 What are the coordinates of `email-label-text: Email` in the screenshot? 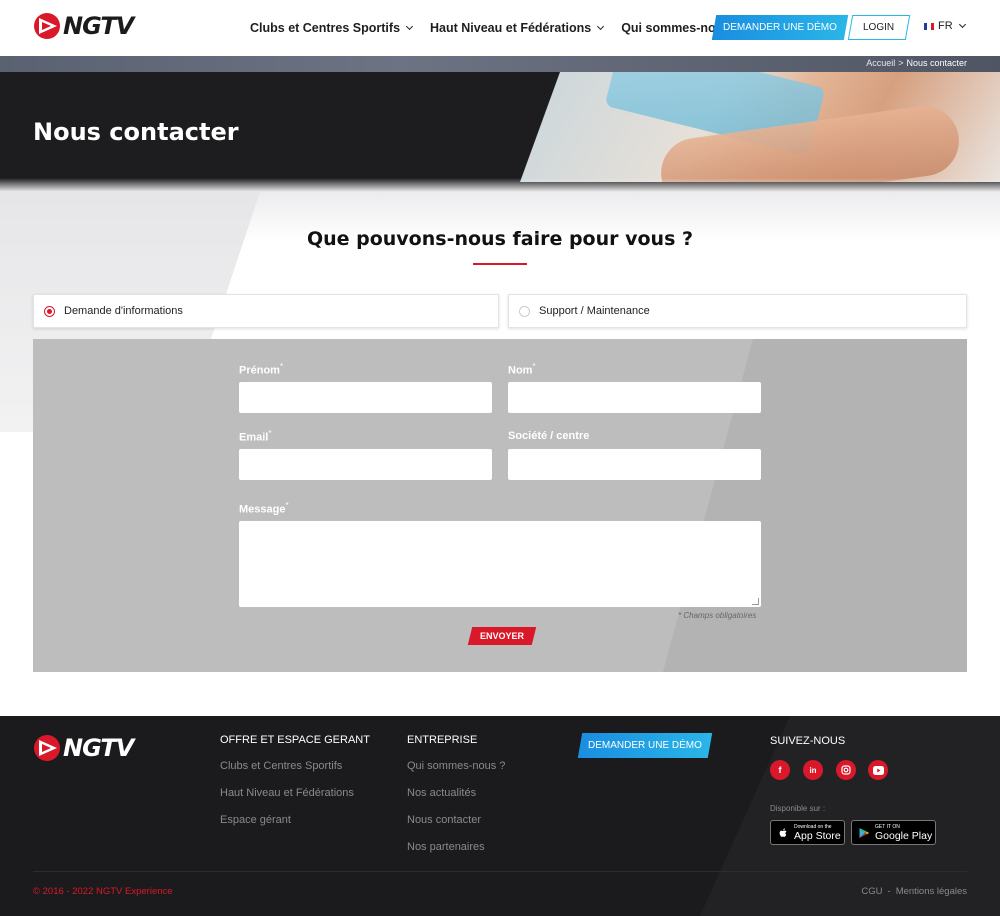 It's located at (254, 437).